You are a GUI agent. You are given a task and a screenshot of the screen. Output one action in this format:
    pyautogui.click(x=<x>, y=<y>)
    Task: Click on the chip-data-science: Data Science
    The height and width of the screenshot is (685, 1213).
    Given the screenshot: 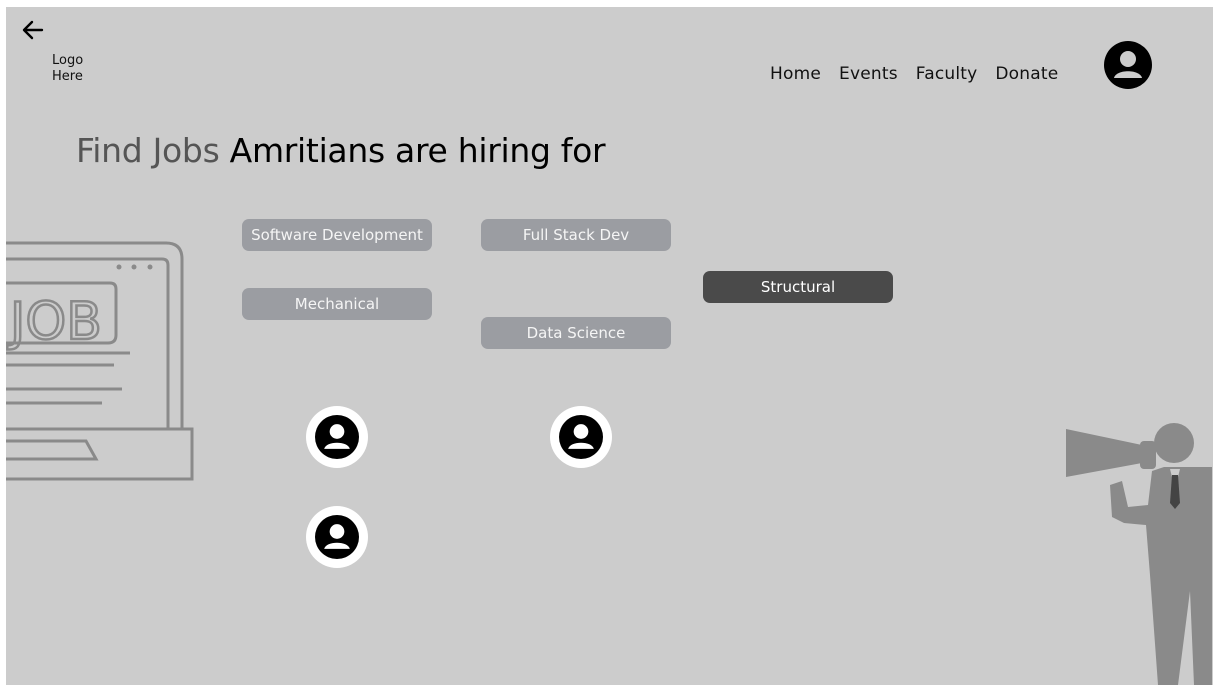 What is the action you would take?
    pyautogui.click(x=576, y=333)
    